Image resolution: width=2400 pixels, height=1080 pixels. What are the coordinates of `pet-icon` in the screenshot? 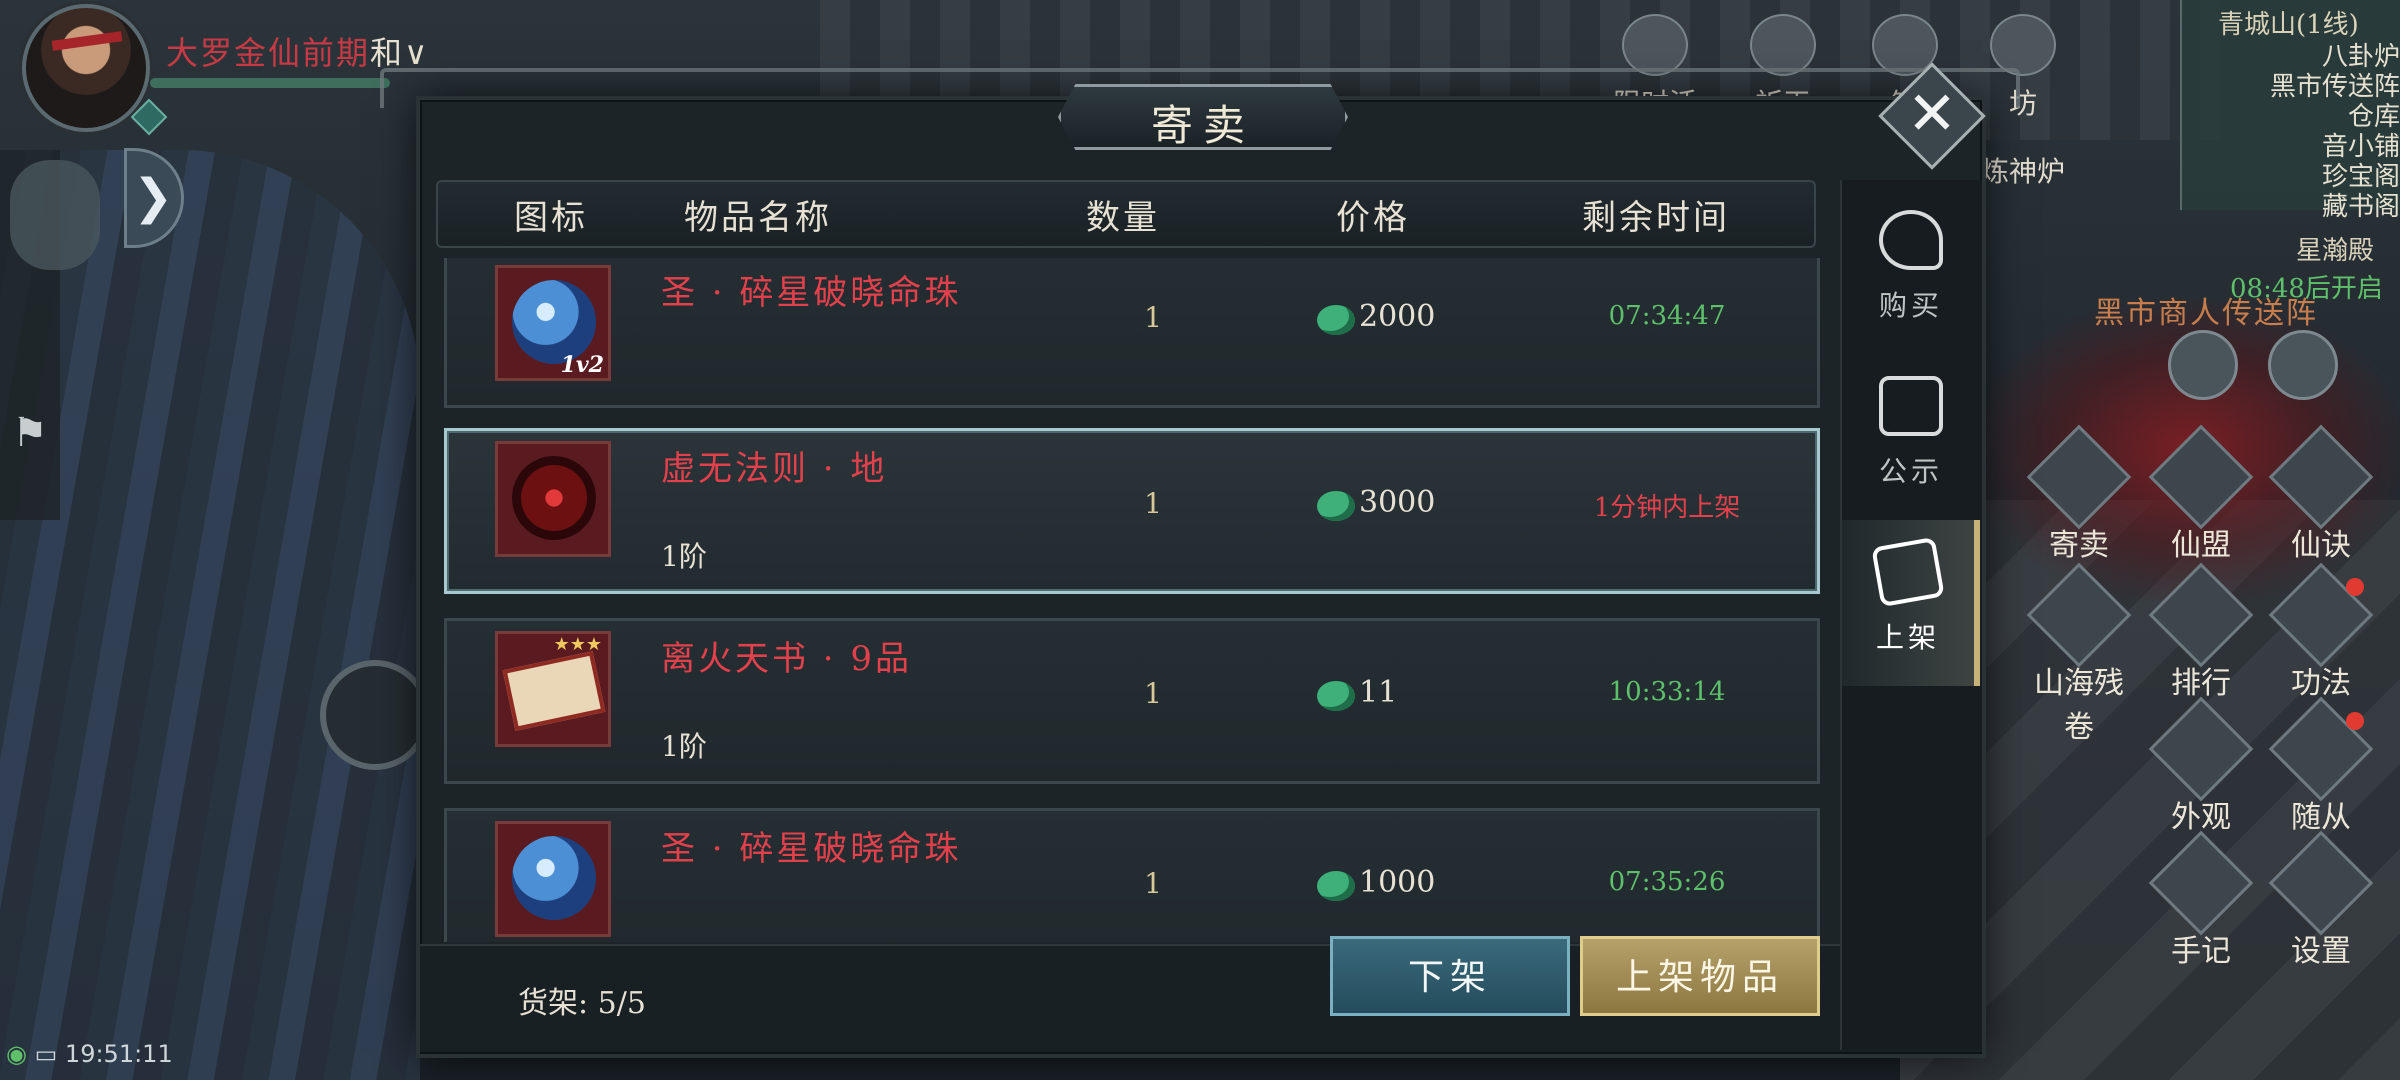 It's located at (55, 215).